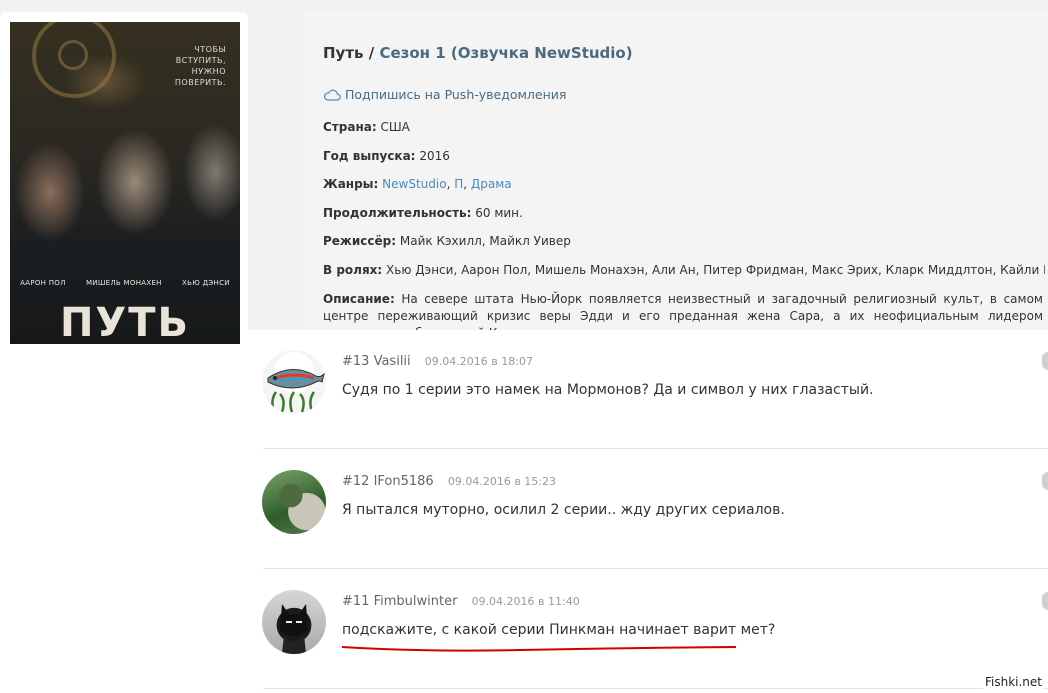 The height and width of the screenshot is (693, 1048). What do you see at coordinates (458, 184) in the screenshot?
I see `genre-link: П` at bounding box center [458, 184].